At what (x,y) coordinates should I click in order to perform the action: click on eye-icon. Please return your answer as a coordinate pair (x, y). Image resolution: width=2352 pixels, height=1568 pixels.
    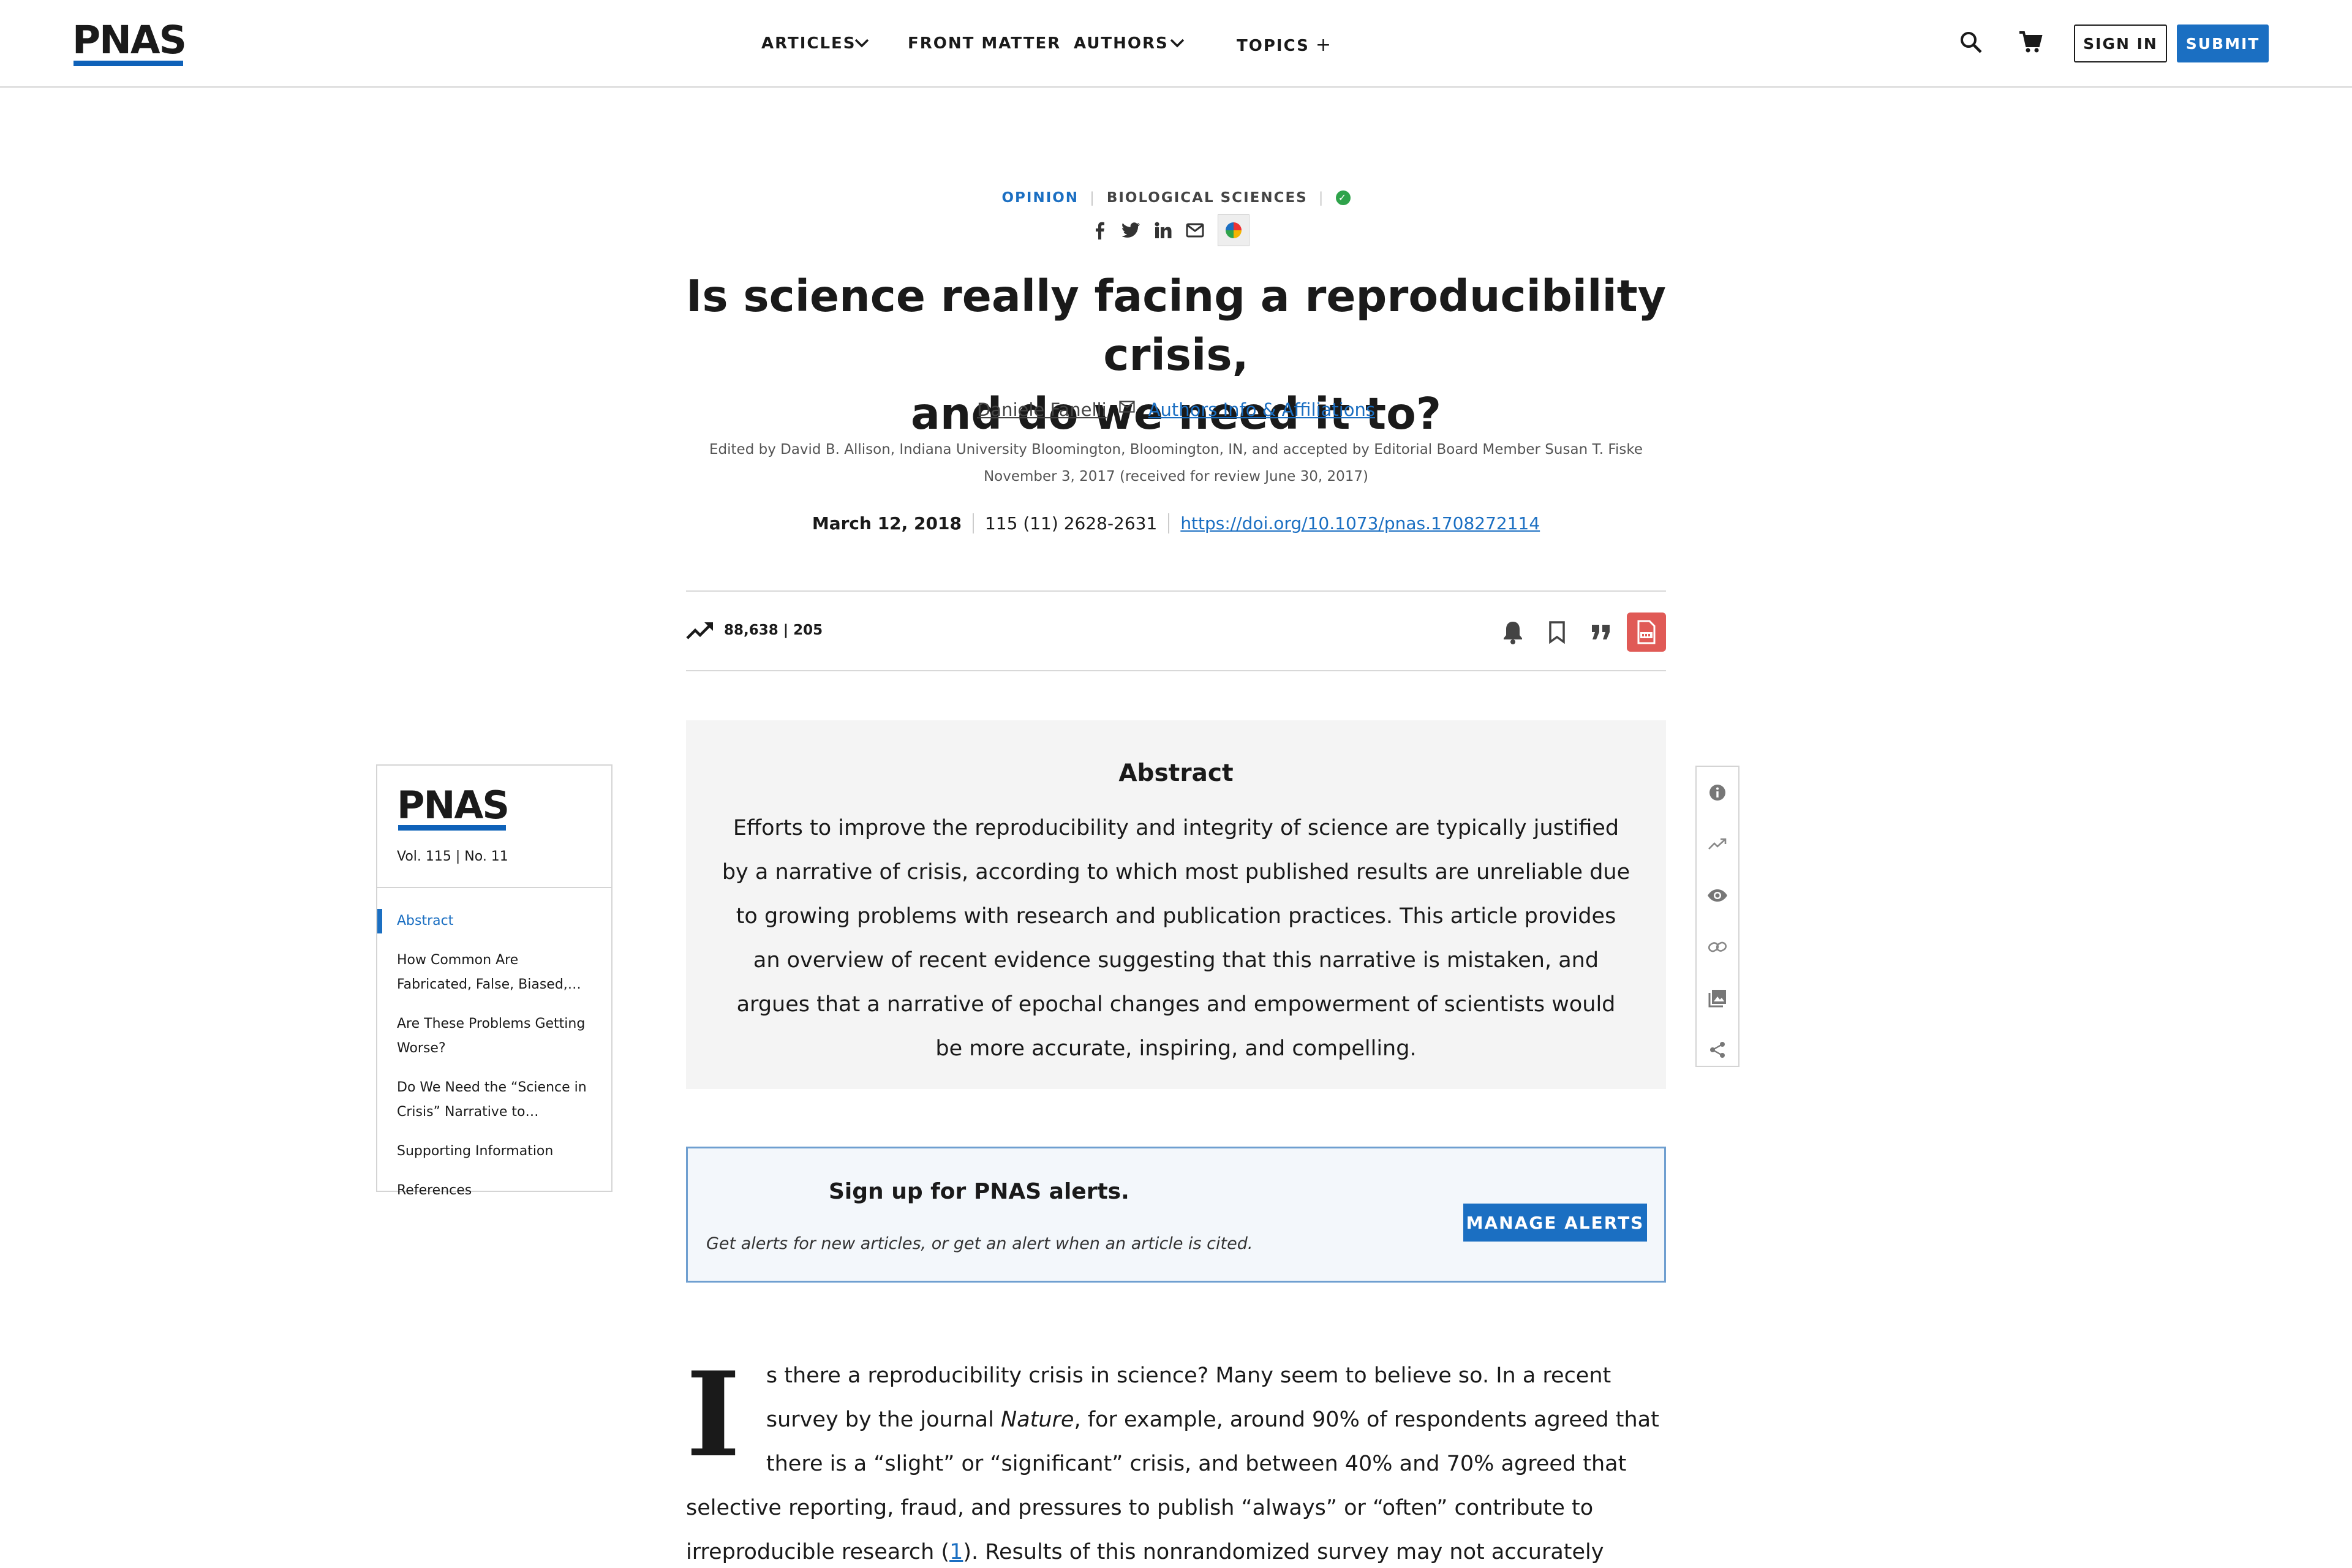
    Looking at the image, I should click on (1717, 896).